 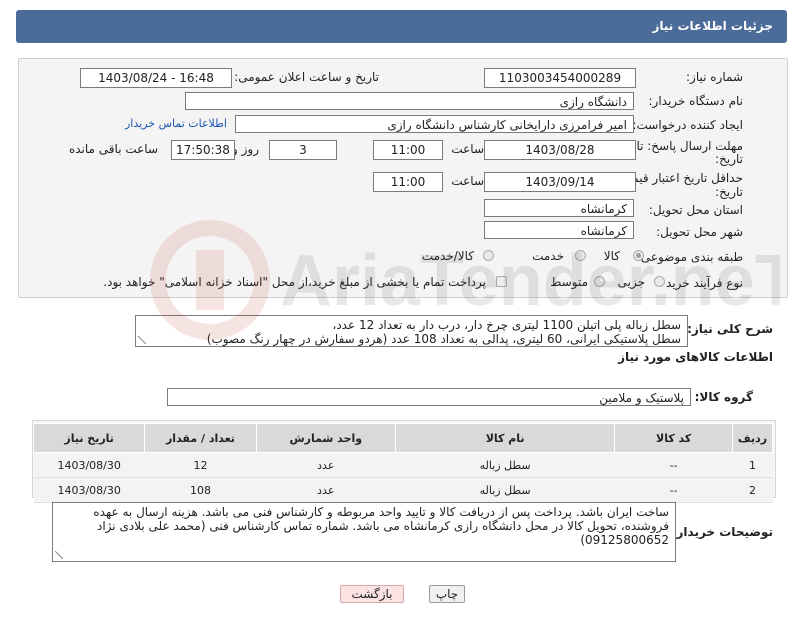 I want to click on announce-field: 1403/08/24 - 16:48, so click(x=156, y=78).